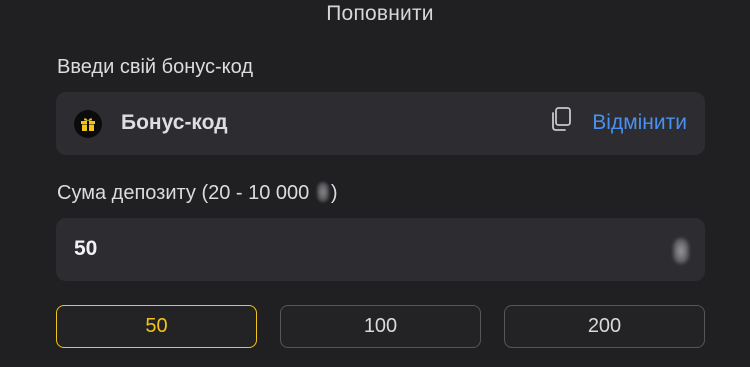 This screenshot has height=367, width=750. I want to click on cancel-bonus-button: Відмінити, so click(639, 123).